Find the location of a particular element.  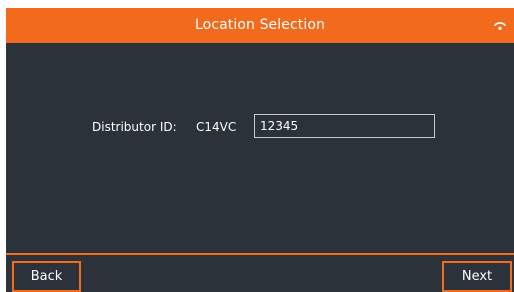

page-title: Location Selection is located at coordinates (260, 25).